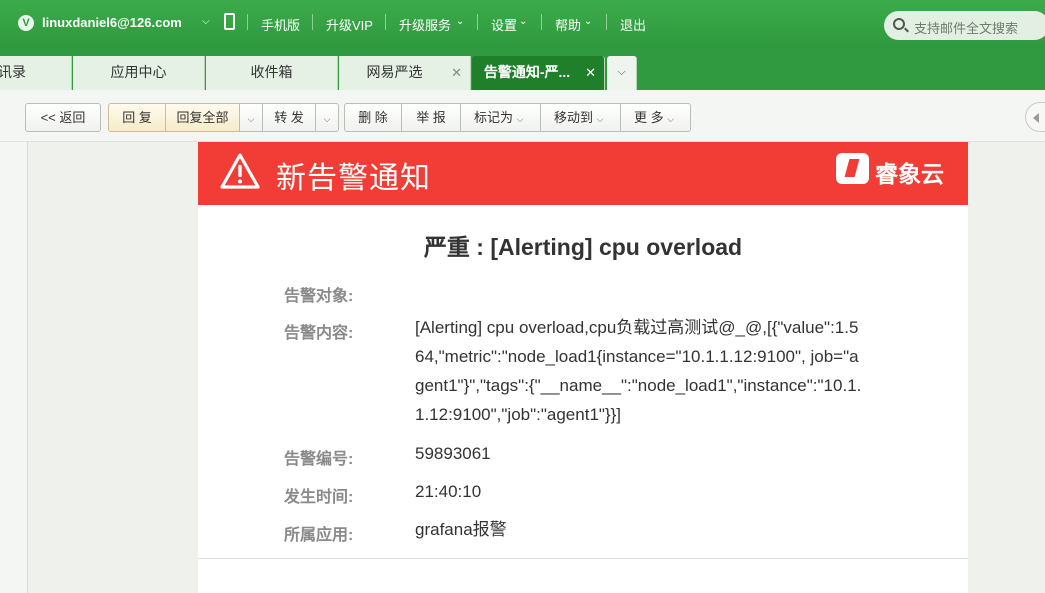  I want to click on field-label-target: 告警对象:, so click(319, 296).